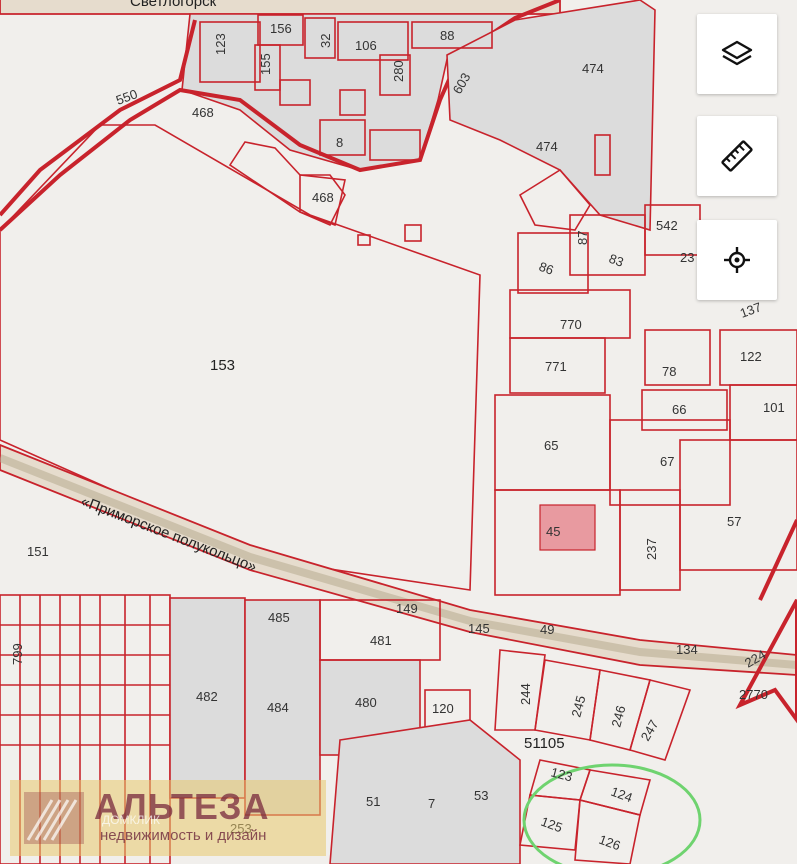  Describe the element at coordinates (279, 617) in the screenshot. I see `svg-text: 485` at that location.